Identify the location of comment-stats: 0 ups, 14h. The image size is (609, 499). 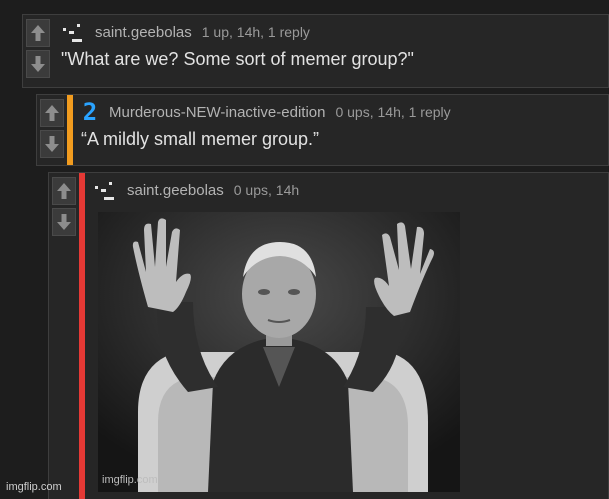
(266, 190).